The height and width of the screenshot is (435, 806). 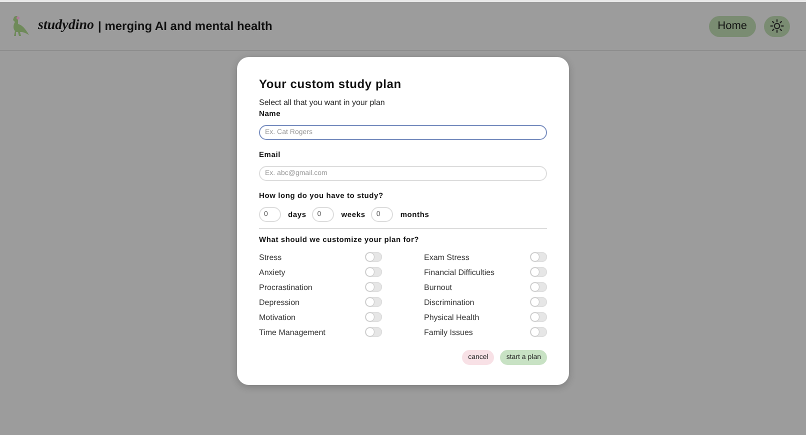 What do you see at coordinates (322, 102) in the screenshot?
I see `dialog-subtitle: Select all that you want in your plan` at bounding box center [322, 102].